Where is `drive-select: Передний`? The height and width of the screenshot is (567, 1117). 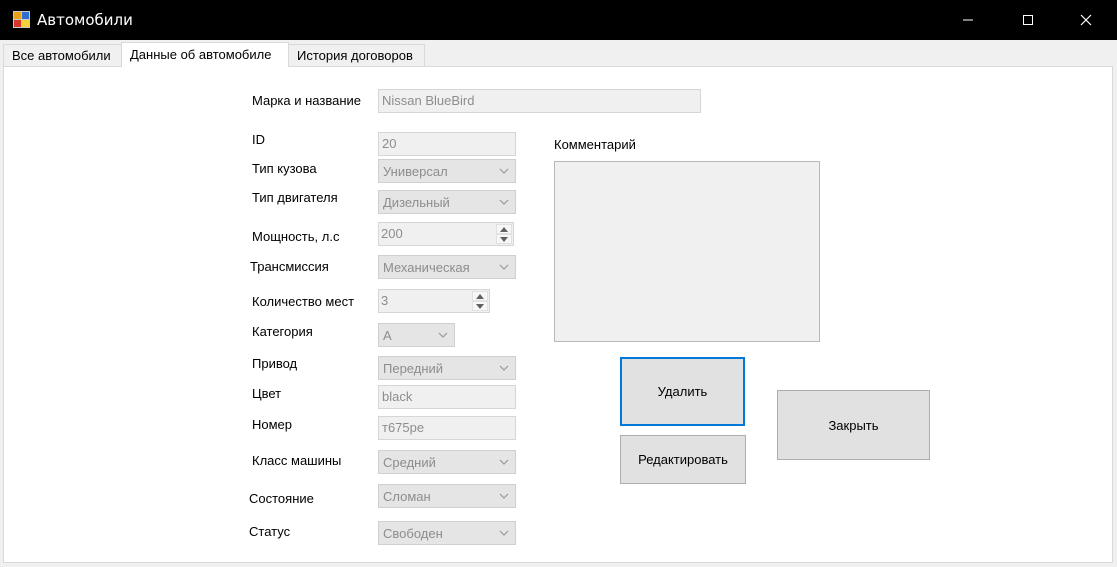
drive-select: Передний is located at coordinates (447, 368).